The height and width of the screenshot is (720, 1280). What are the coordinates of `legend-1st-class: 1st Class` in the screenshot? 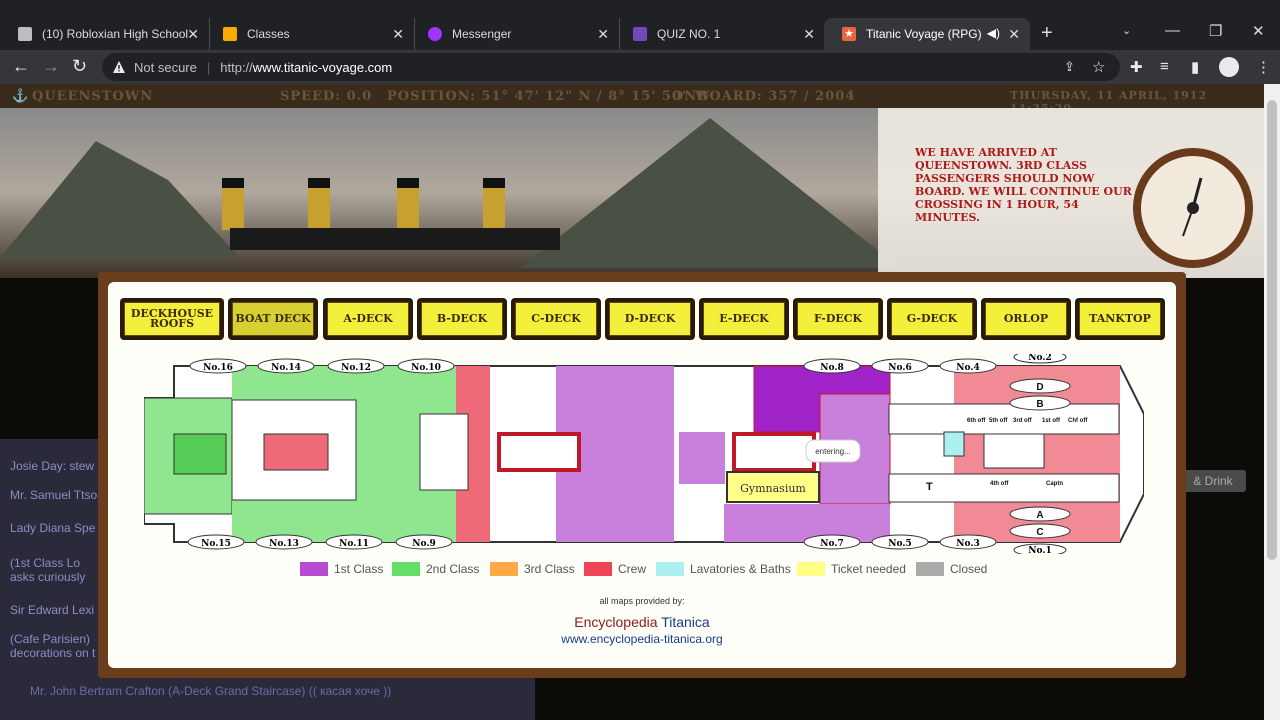 It's located at (341, 569).